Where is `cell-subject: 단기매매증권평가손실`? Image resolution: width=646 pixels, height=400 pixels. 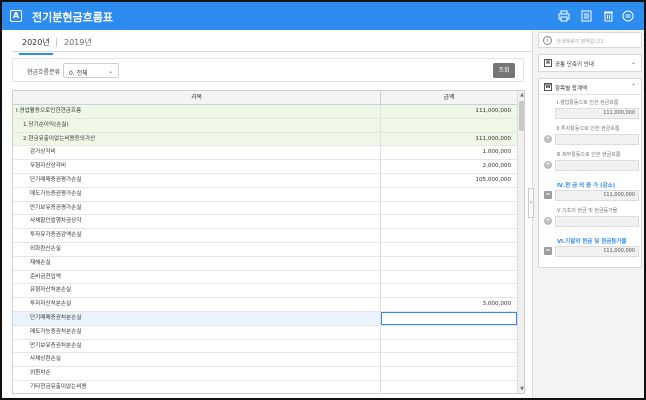
cell-subject: 단기매매증권평가손실 is located at coordinates (197, 180).